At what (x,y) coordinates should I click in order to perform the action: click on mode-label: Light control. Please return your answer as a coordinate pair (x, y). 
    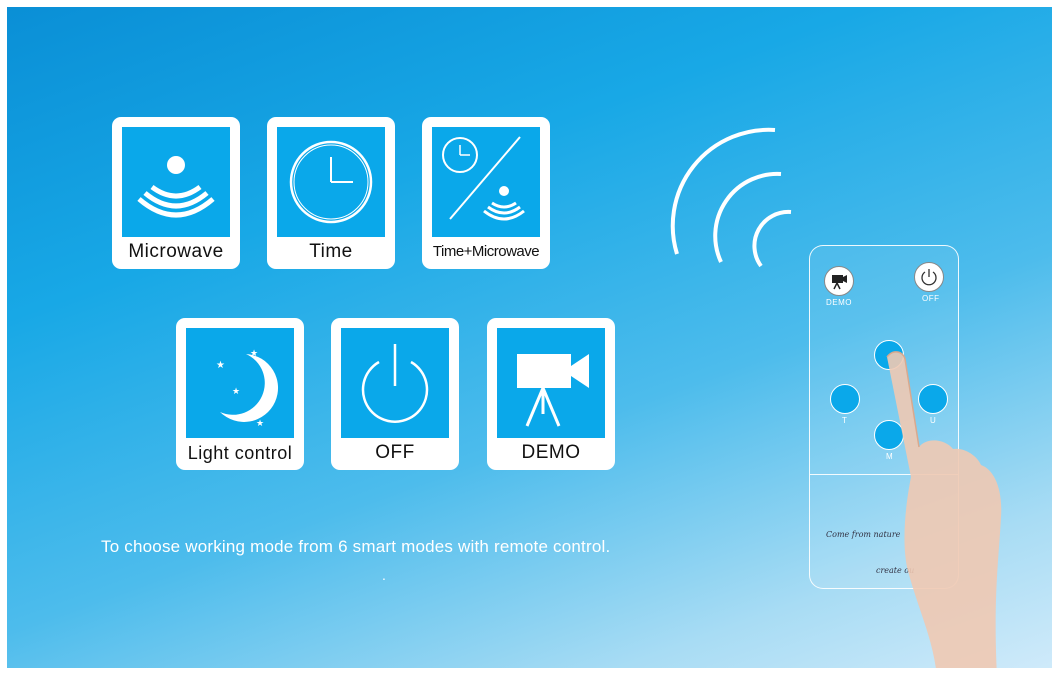
    Looking at the image, I should click on (240, 453).